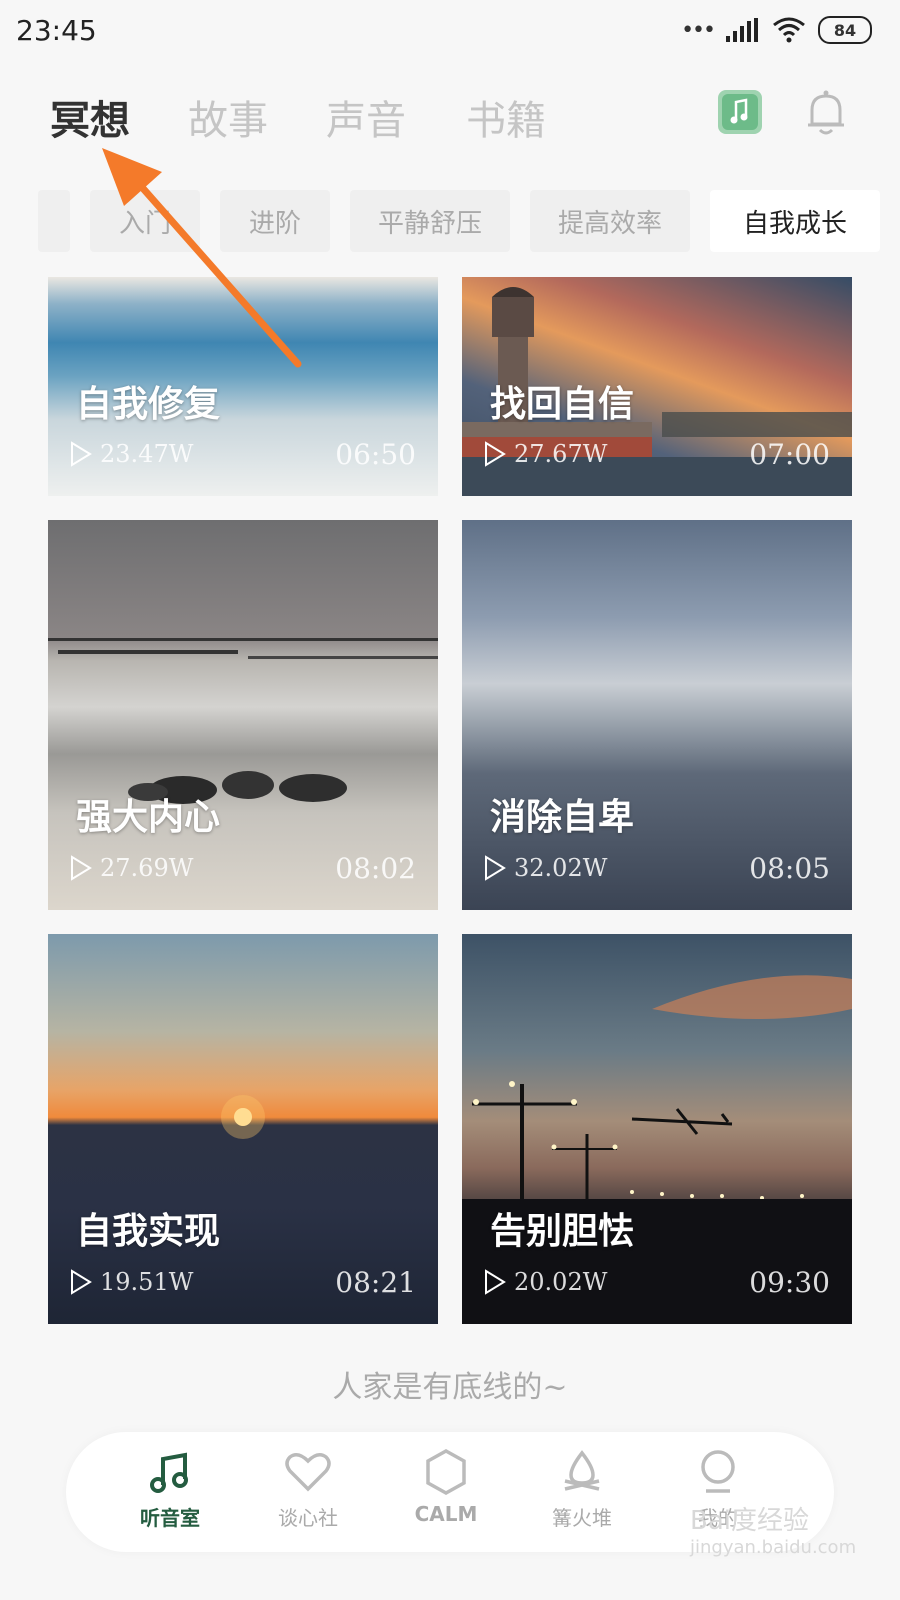  I want to click on tab-label: 篝火堆, so click(582, 1518).